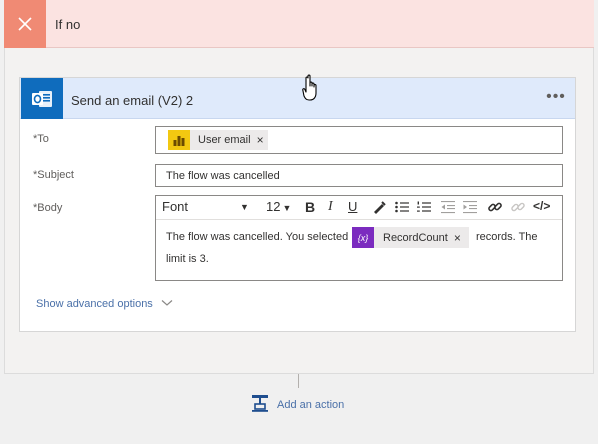 The image size is (598, 444). Describe the element at coordinates (94, 304) in the screenshot. I see `show-advanced-options-label: Show advanced options` at that location.